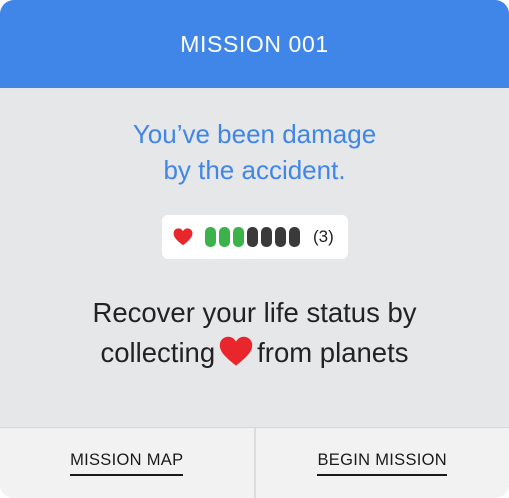  I want to click on begin-mission-button: BEGIN MISSION, so click(381, 463).